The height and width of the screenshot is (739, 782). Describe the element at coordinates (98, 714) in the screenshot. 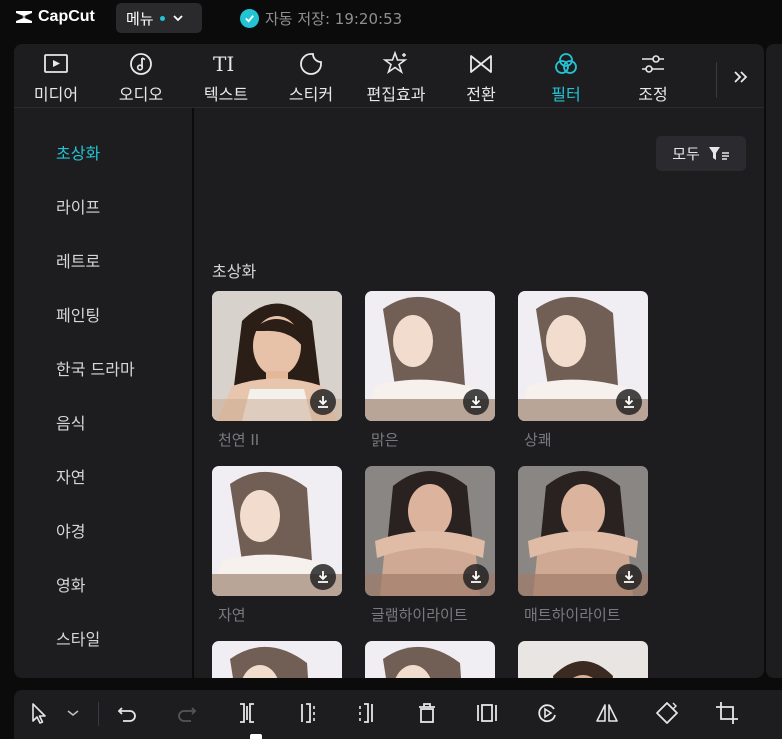

I see `toolbar-divider` at that location.